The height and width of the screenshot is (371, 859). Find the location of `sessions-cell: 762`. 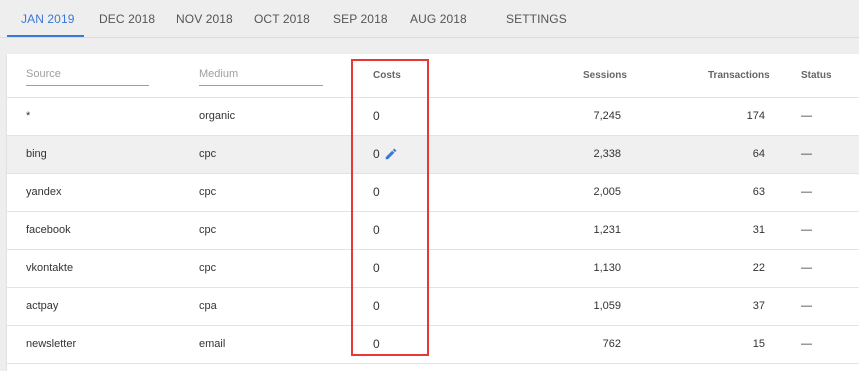

sessions-cell: 762 is located at coordinates (611, 344).